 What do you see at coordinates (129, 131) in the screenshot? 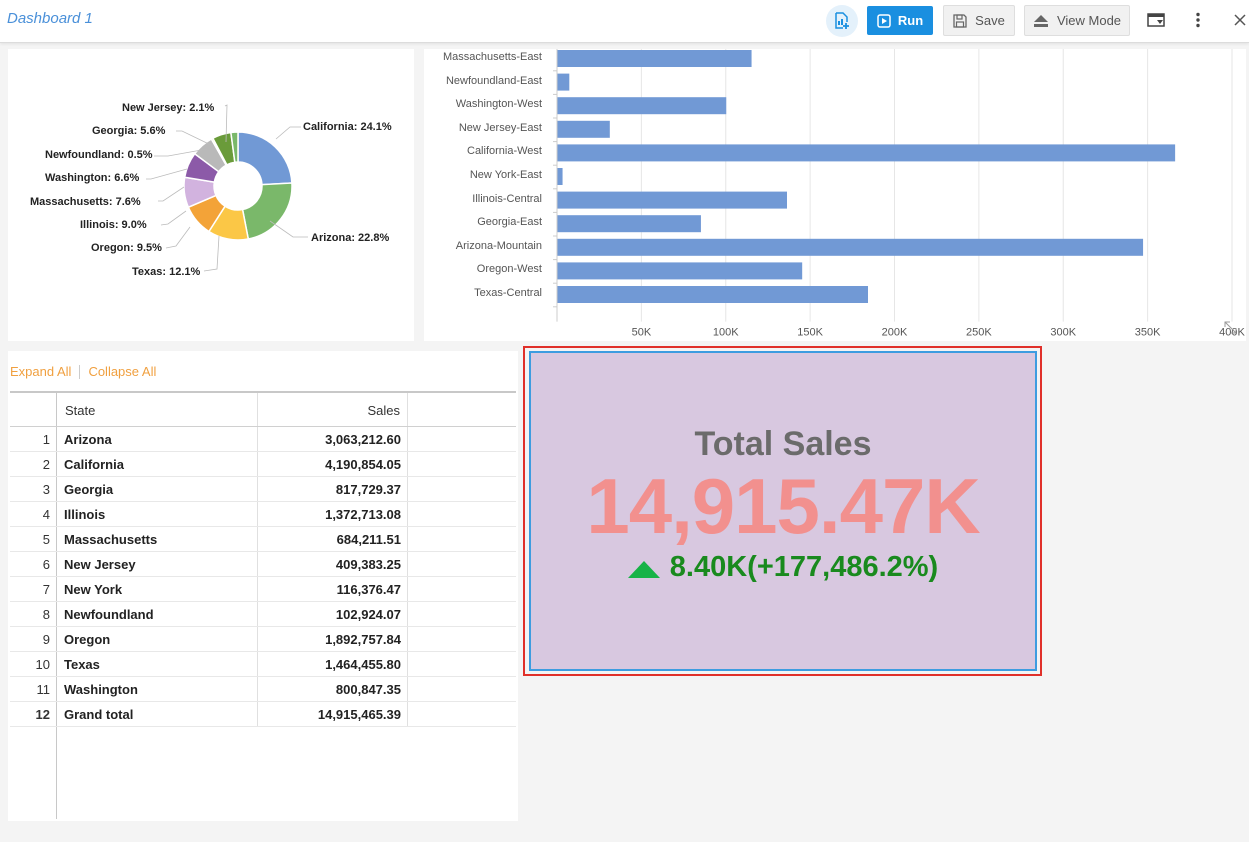
I see `pie-label-georgia: Georgia: 5.6%` at bounding box center [129, 131].